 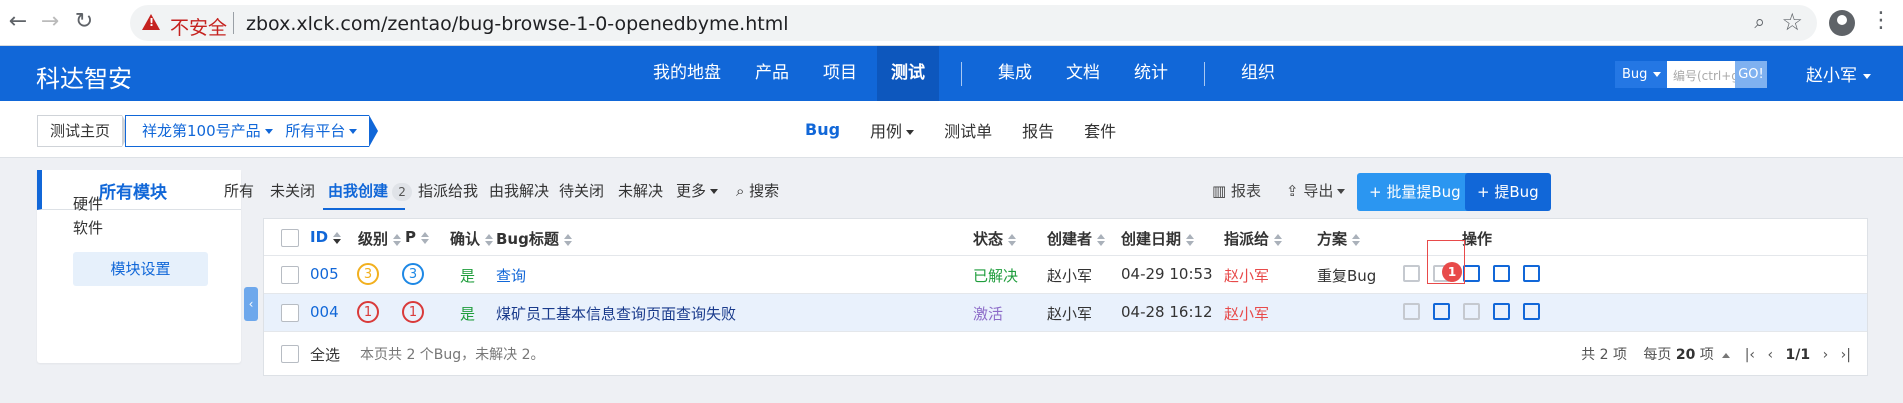 What do you see at coordinates (1332, 239) in the screenshot?
I see `col-resolution-label: 方案` at bounding box center [1332, 239].